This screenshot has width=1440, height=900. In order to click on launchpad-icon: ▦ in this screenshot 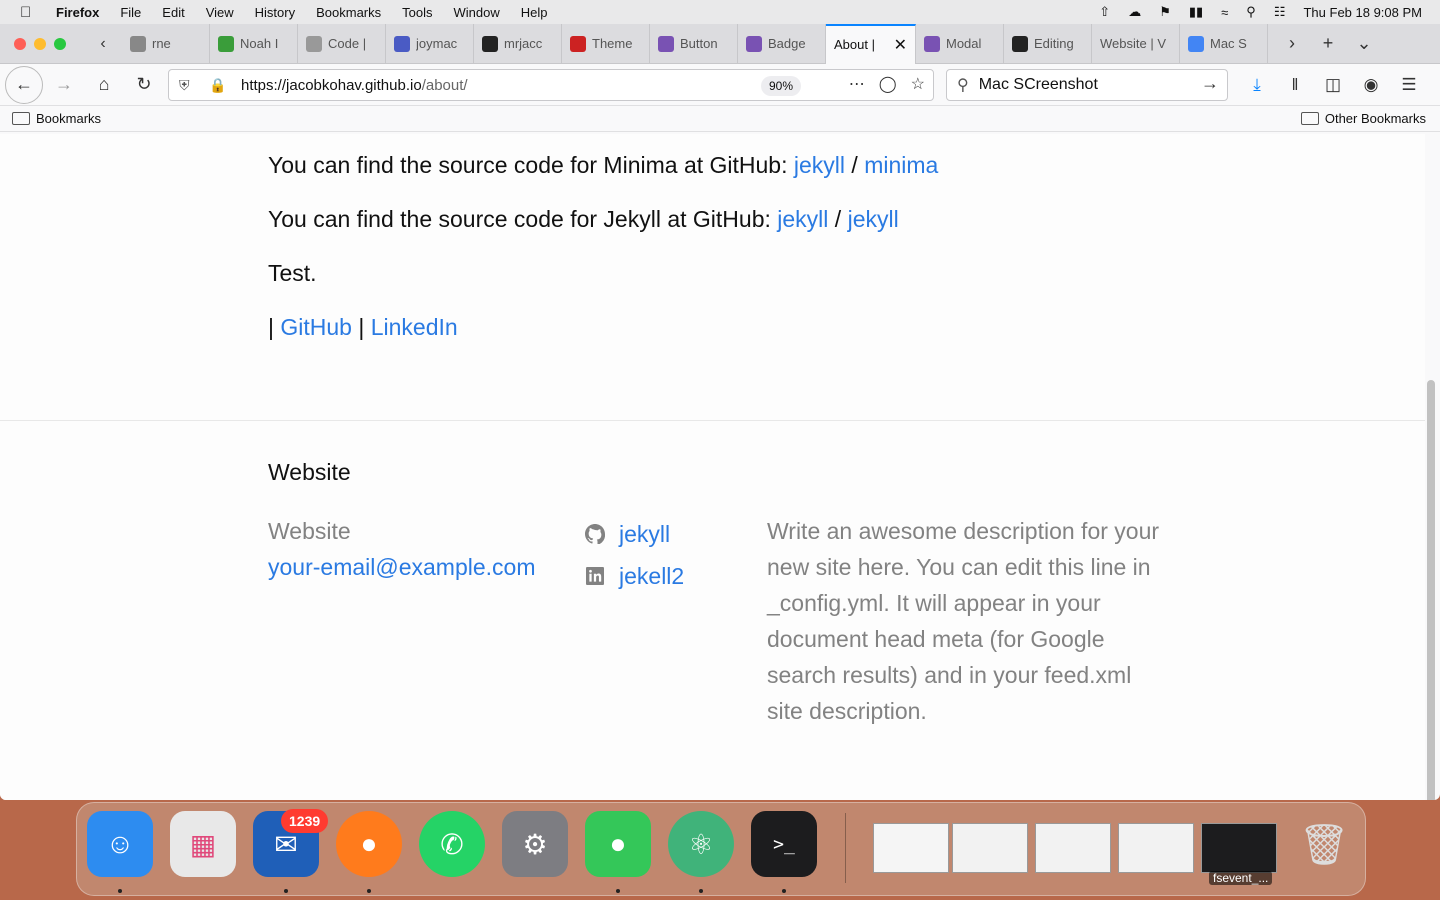, I will do `click(203, 844)`.